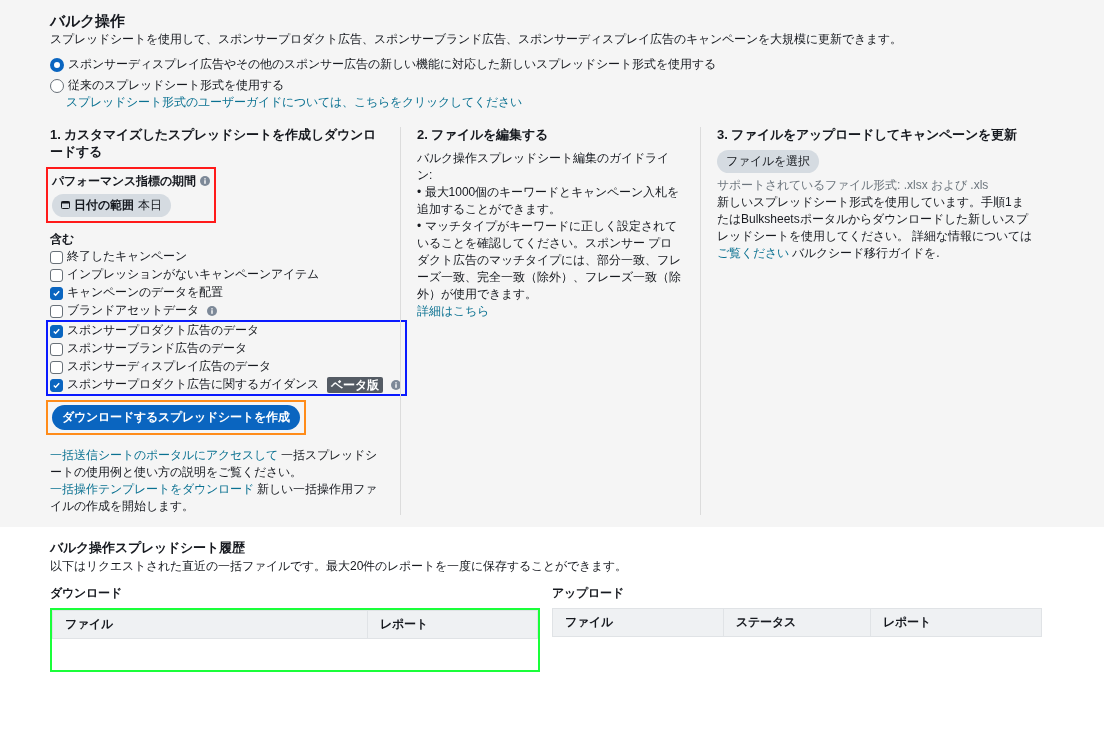 The height and width of the screenshot is (756, 1104). What do you see at coordinates (797, 622) in the screenshot?
I see `column-header: ステータス` at bounding box center [797, 622].